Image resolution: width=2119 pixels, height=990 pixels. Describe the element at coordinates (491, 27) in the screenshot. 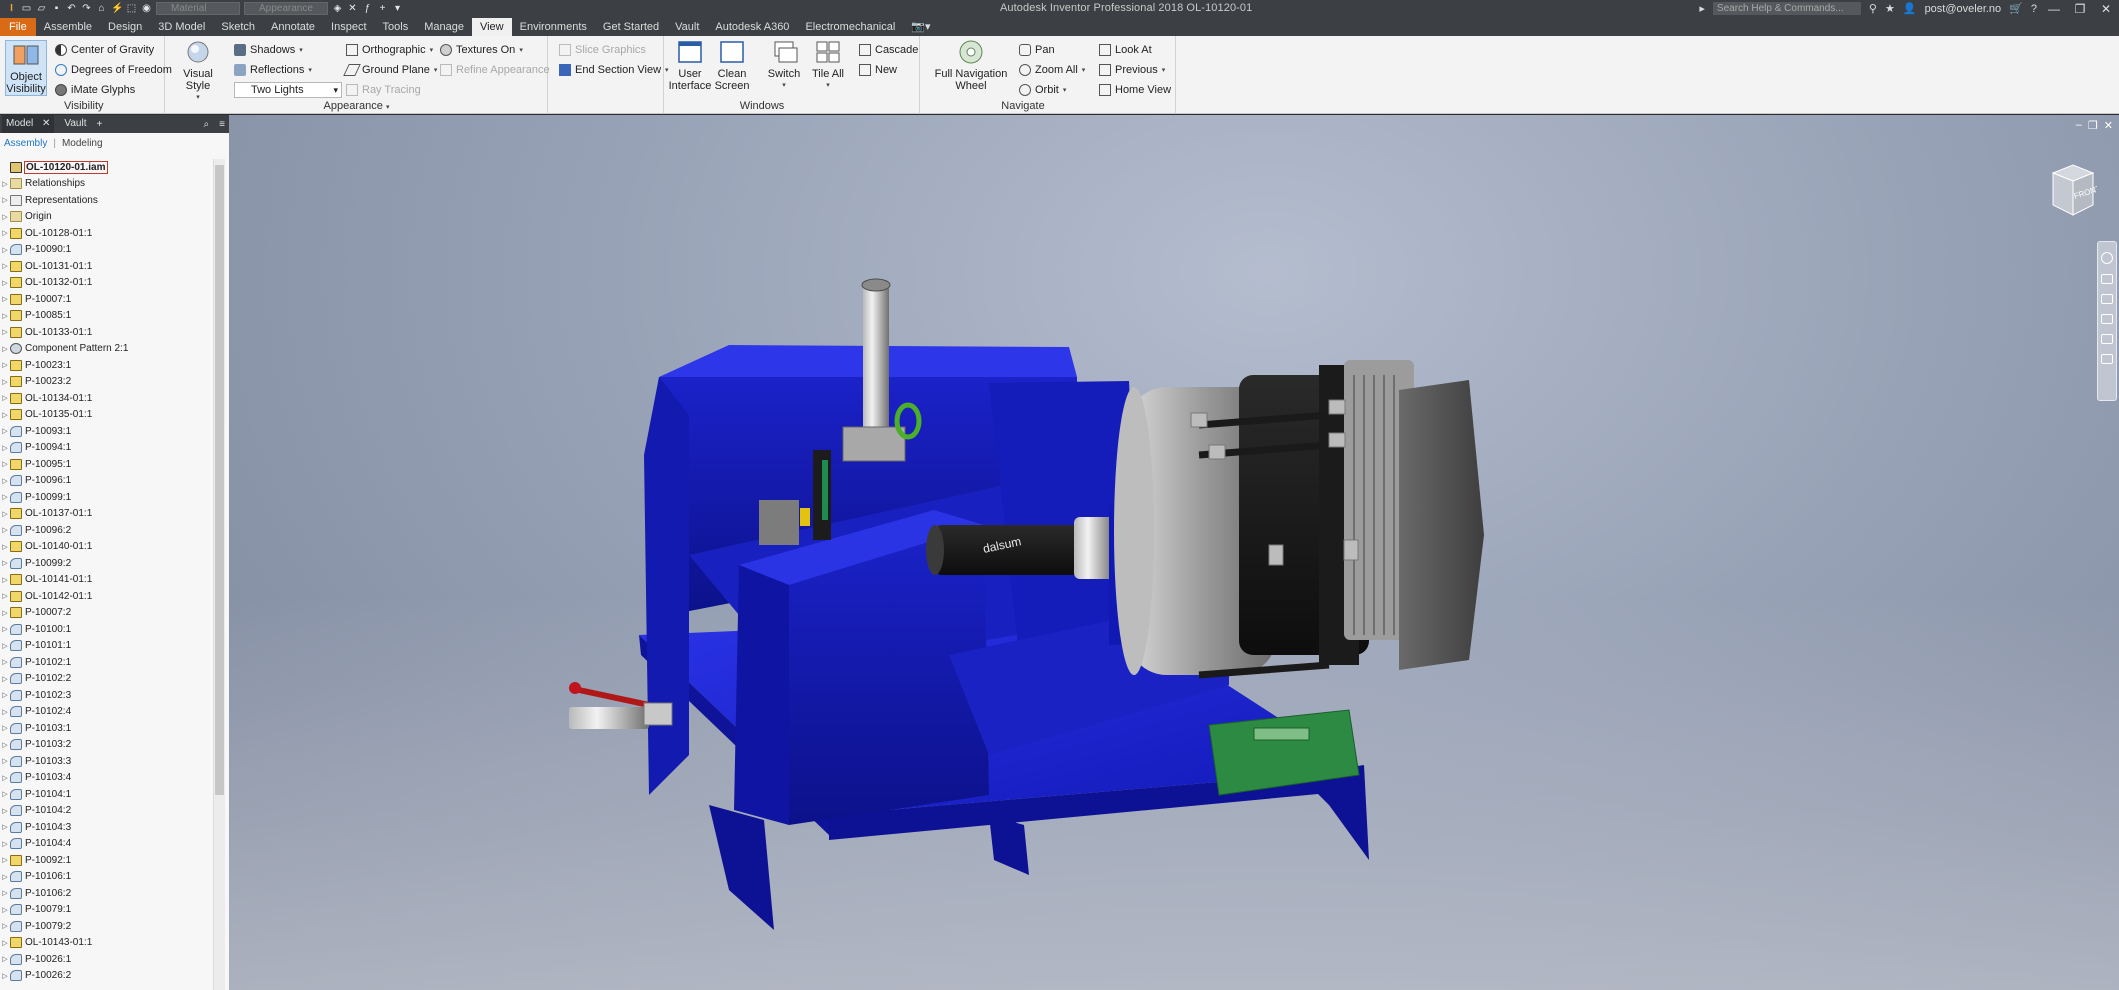

I see `ribbon-tab-view: View` at that location.